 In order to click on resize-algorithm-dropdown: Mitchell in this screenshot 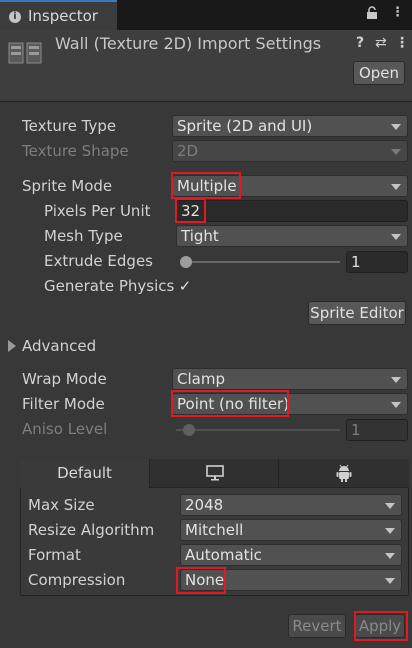, I will do `click(291, 530)`.